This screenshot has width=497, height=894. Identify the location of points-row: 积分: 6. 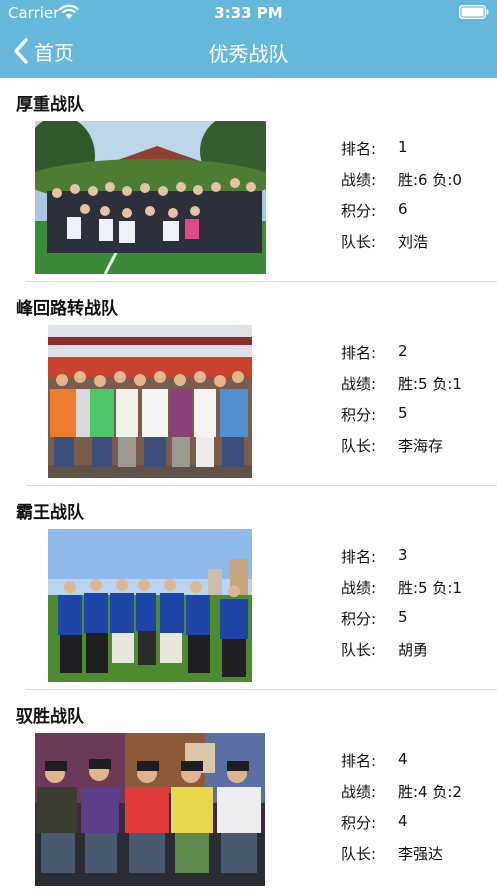
(401, 215).